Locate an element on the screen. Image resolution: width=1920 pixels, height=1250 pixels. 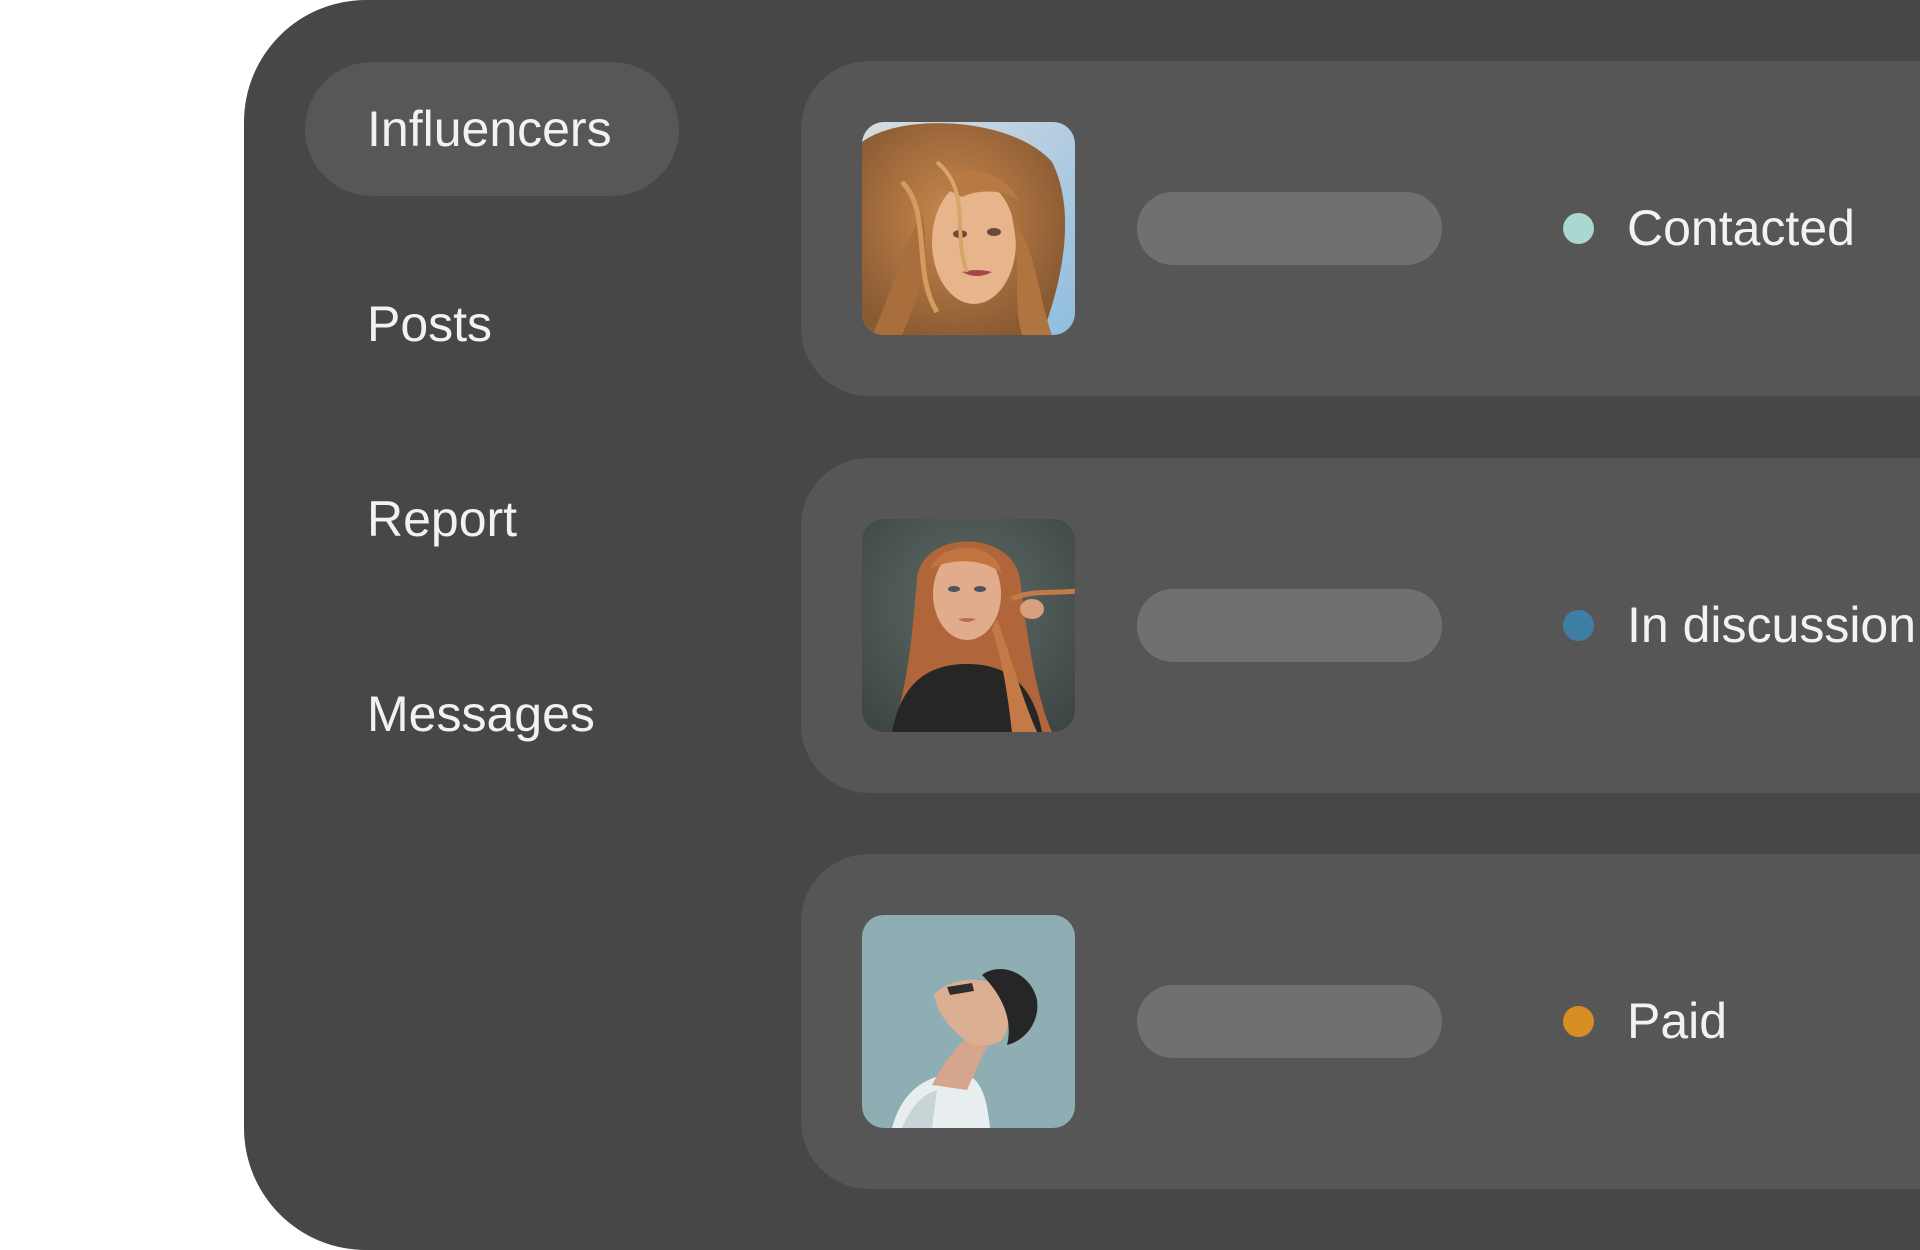
woman-long-red-hair-photo is located at coordinates (968, 625).